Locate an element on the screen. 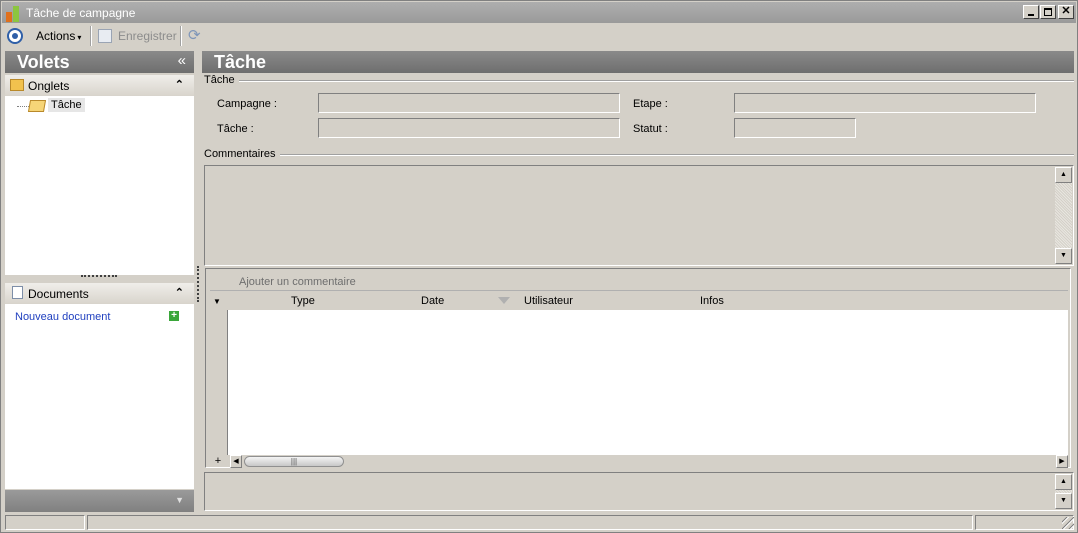  new-document-link: Nouveau document is located at coordinates (62, 317).